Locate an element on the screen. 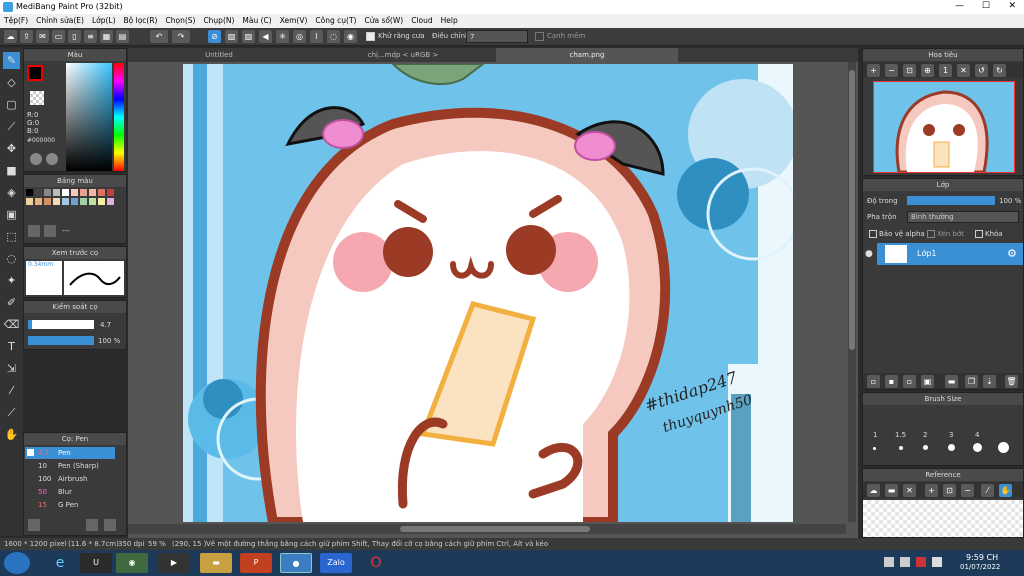 This screenshot has height=576, width=1024. upload-icon: ⇪ is located at coordinates (26, 36).